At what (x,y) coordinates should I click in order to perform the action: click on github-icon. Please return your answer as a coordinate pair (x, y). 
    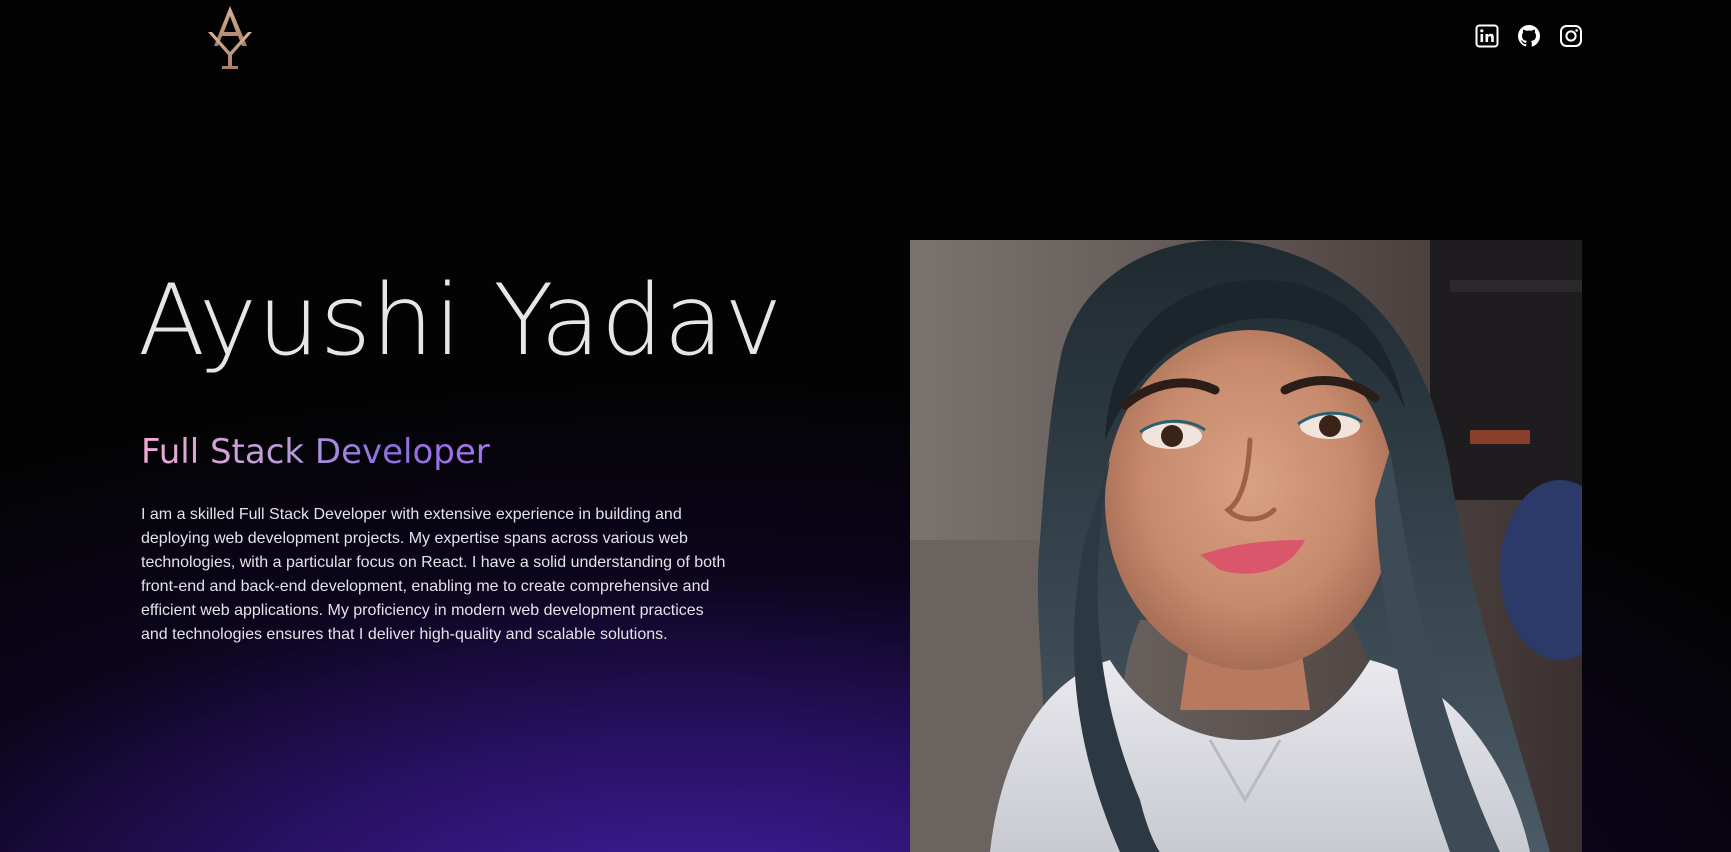
    Looking at the image, I should click on (1529, 36).